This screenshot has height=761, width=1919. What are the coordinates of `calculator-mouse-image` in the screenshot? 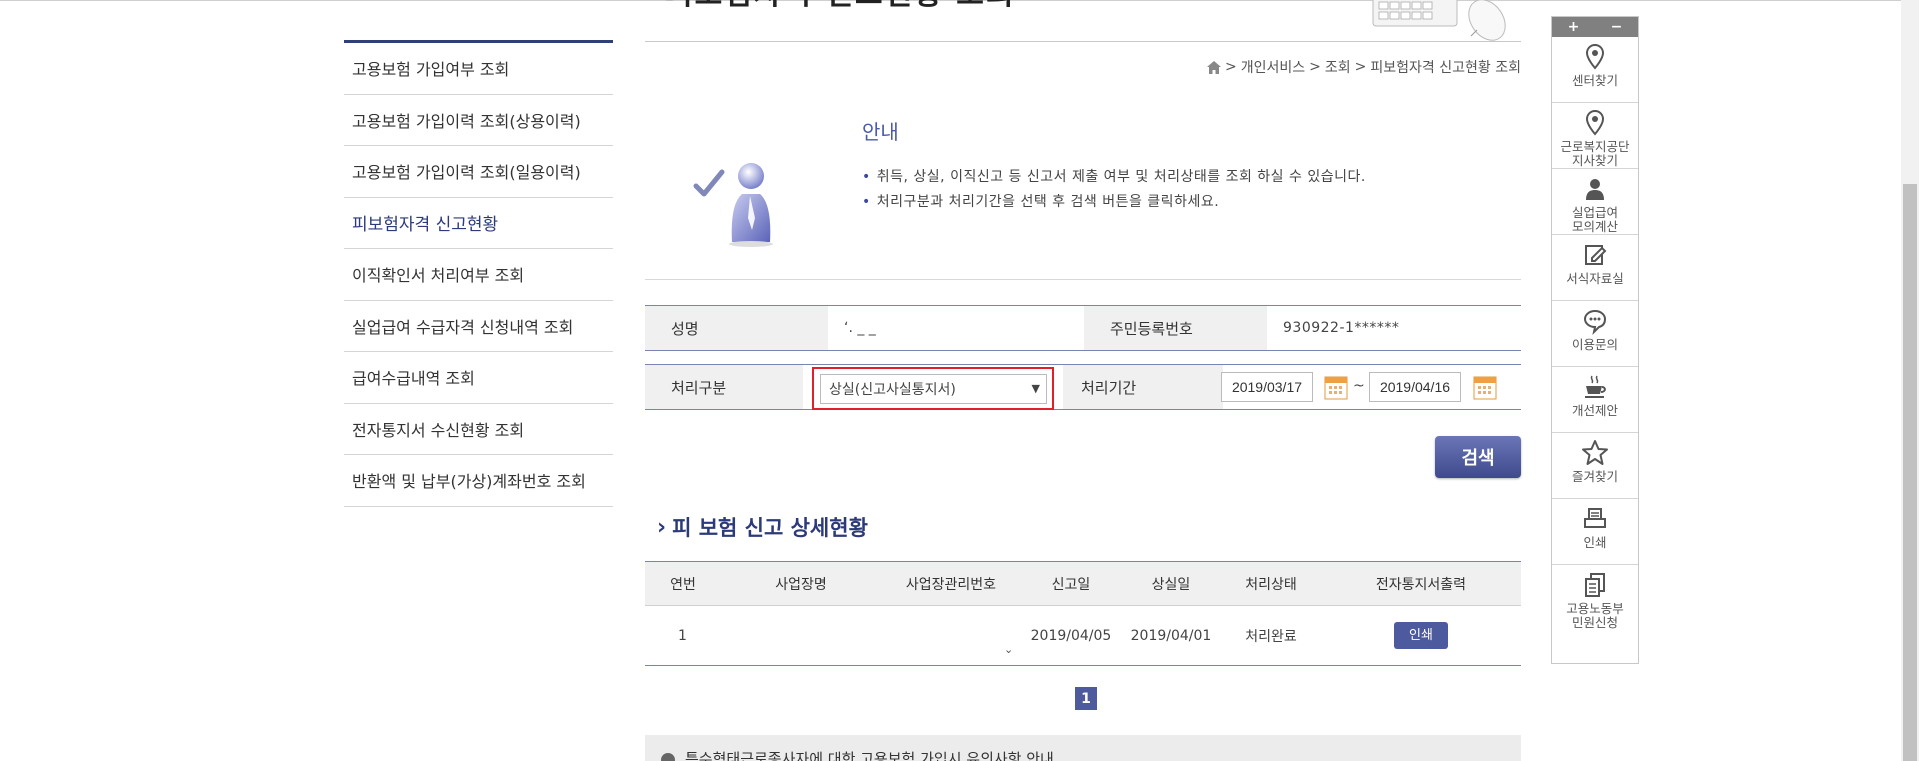 It's located at (1439, 20).